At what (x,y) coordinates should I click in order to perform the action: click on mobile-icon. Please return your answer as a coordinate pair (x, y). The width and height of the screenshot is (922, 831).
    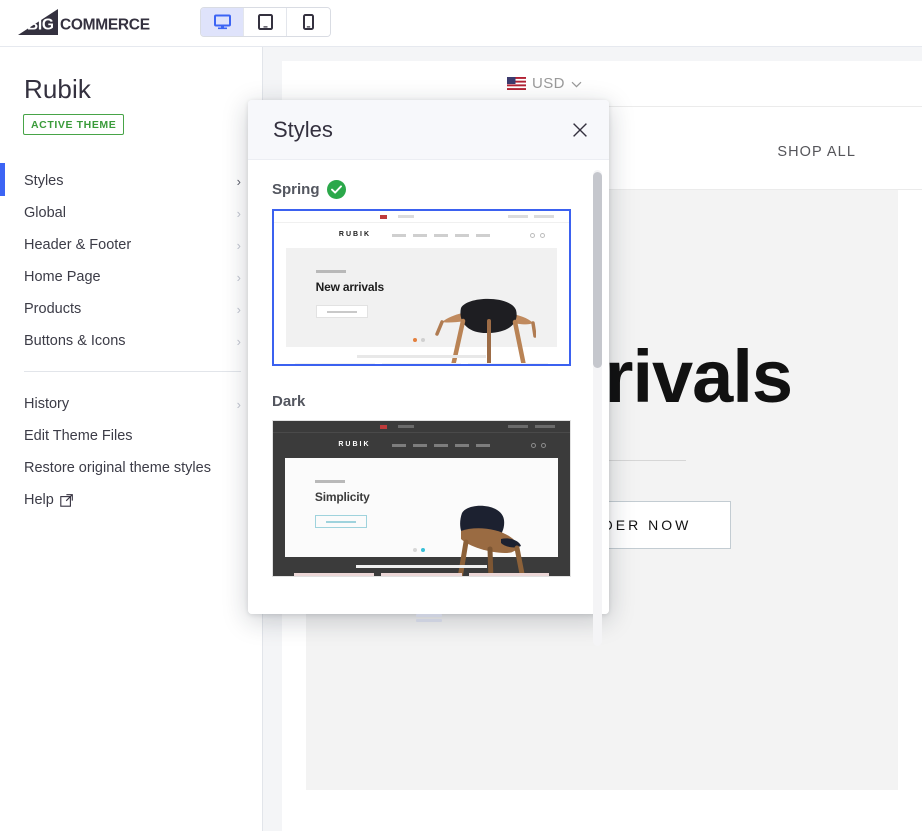
    Looking at the image, I should click on (308, 22).